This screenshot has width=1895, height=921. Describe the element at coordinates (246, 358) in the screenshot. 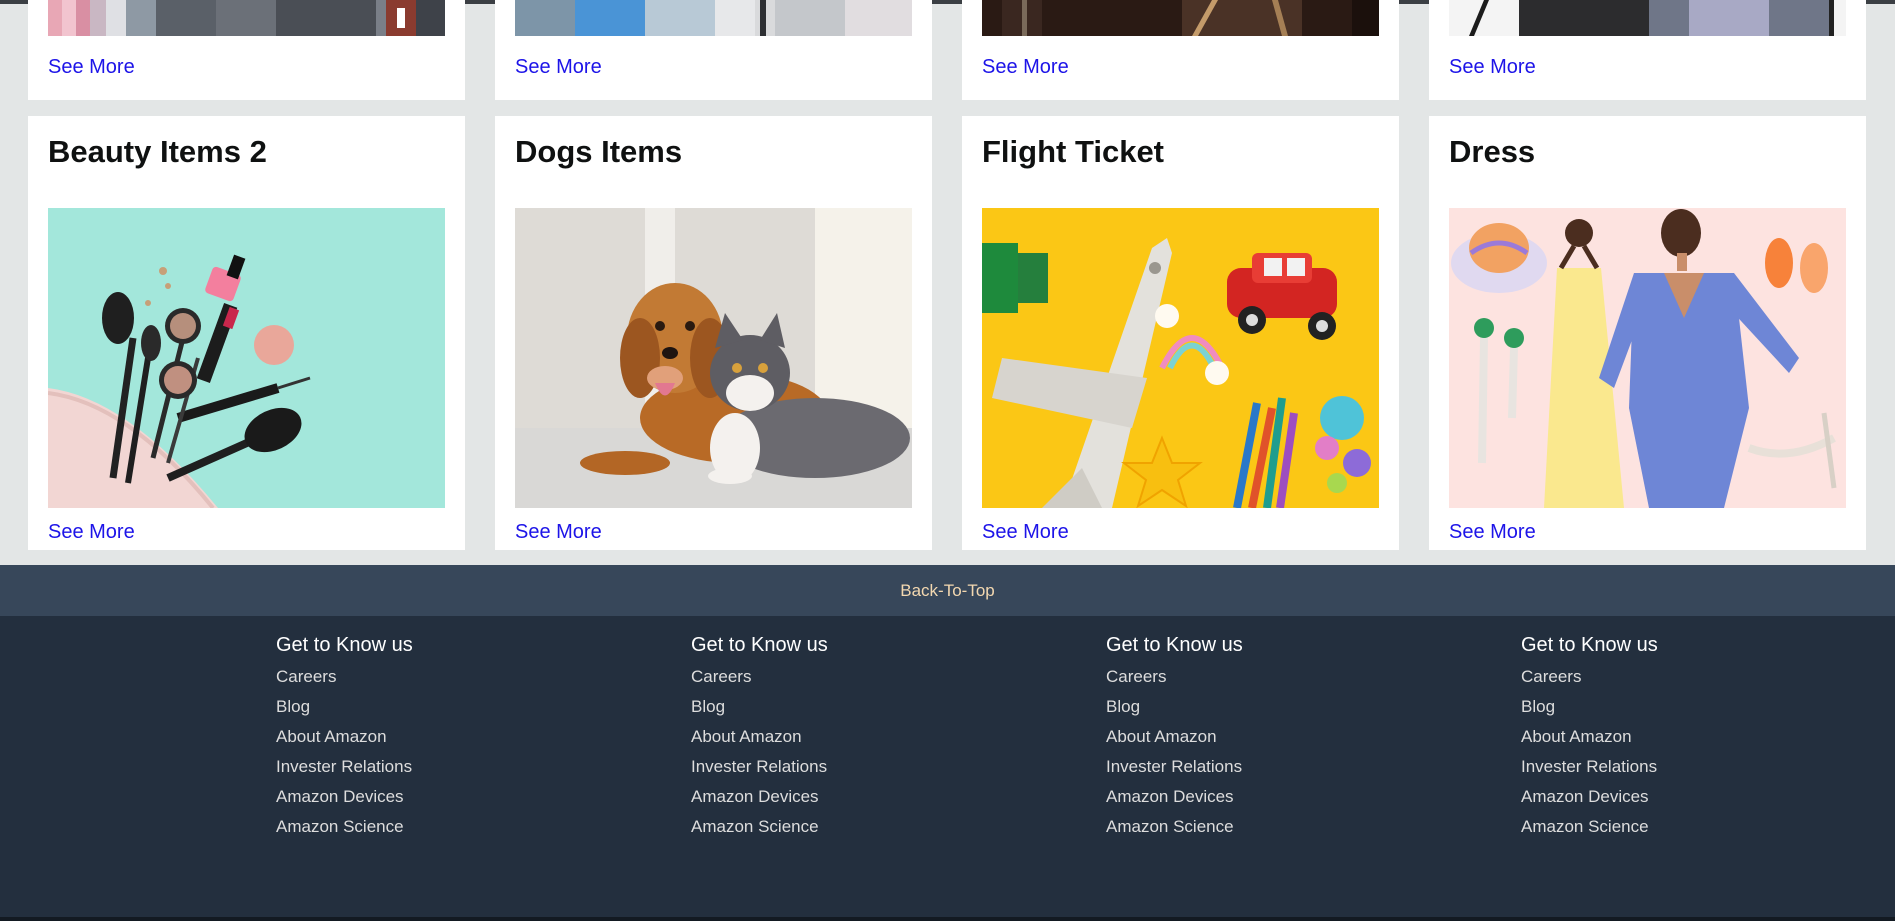

I see `card-image-beauty` at that location.